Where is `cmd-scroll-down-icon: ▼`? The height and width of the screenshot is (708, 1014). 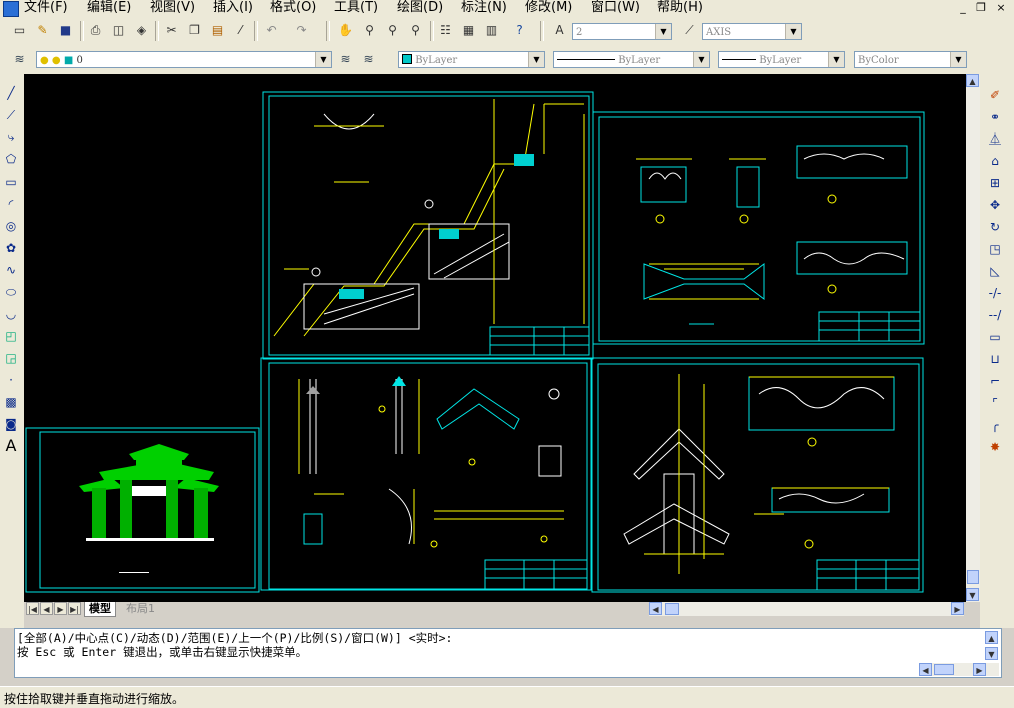 cmd-scroll-down-icon: ▼ is located at coordinates (991, 653).